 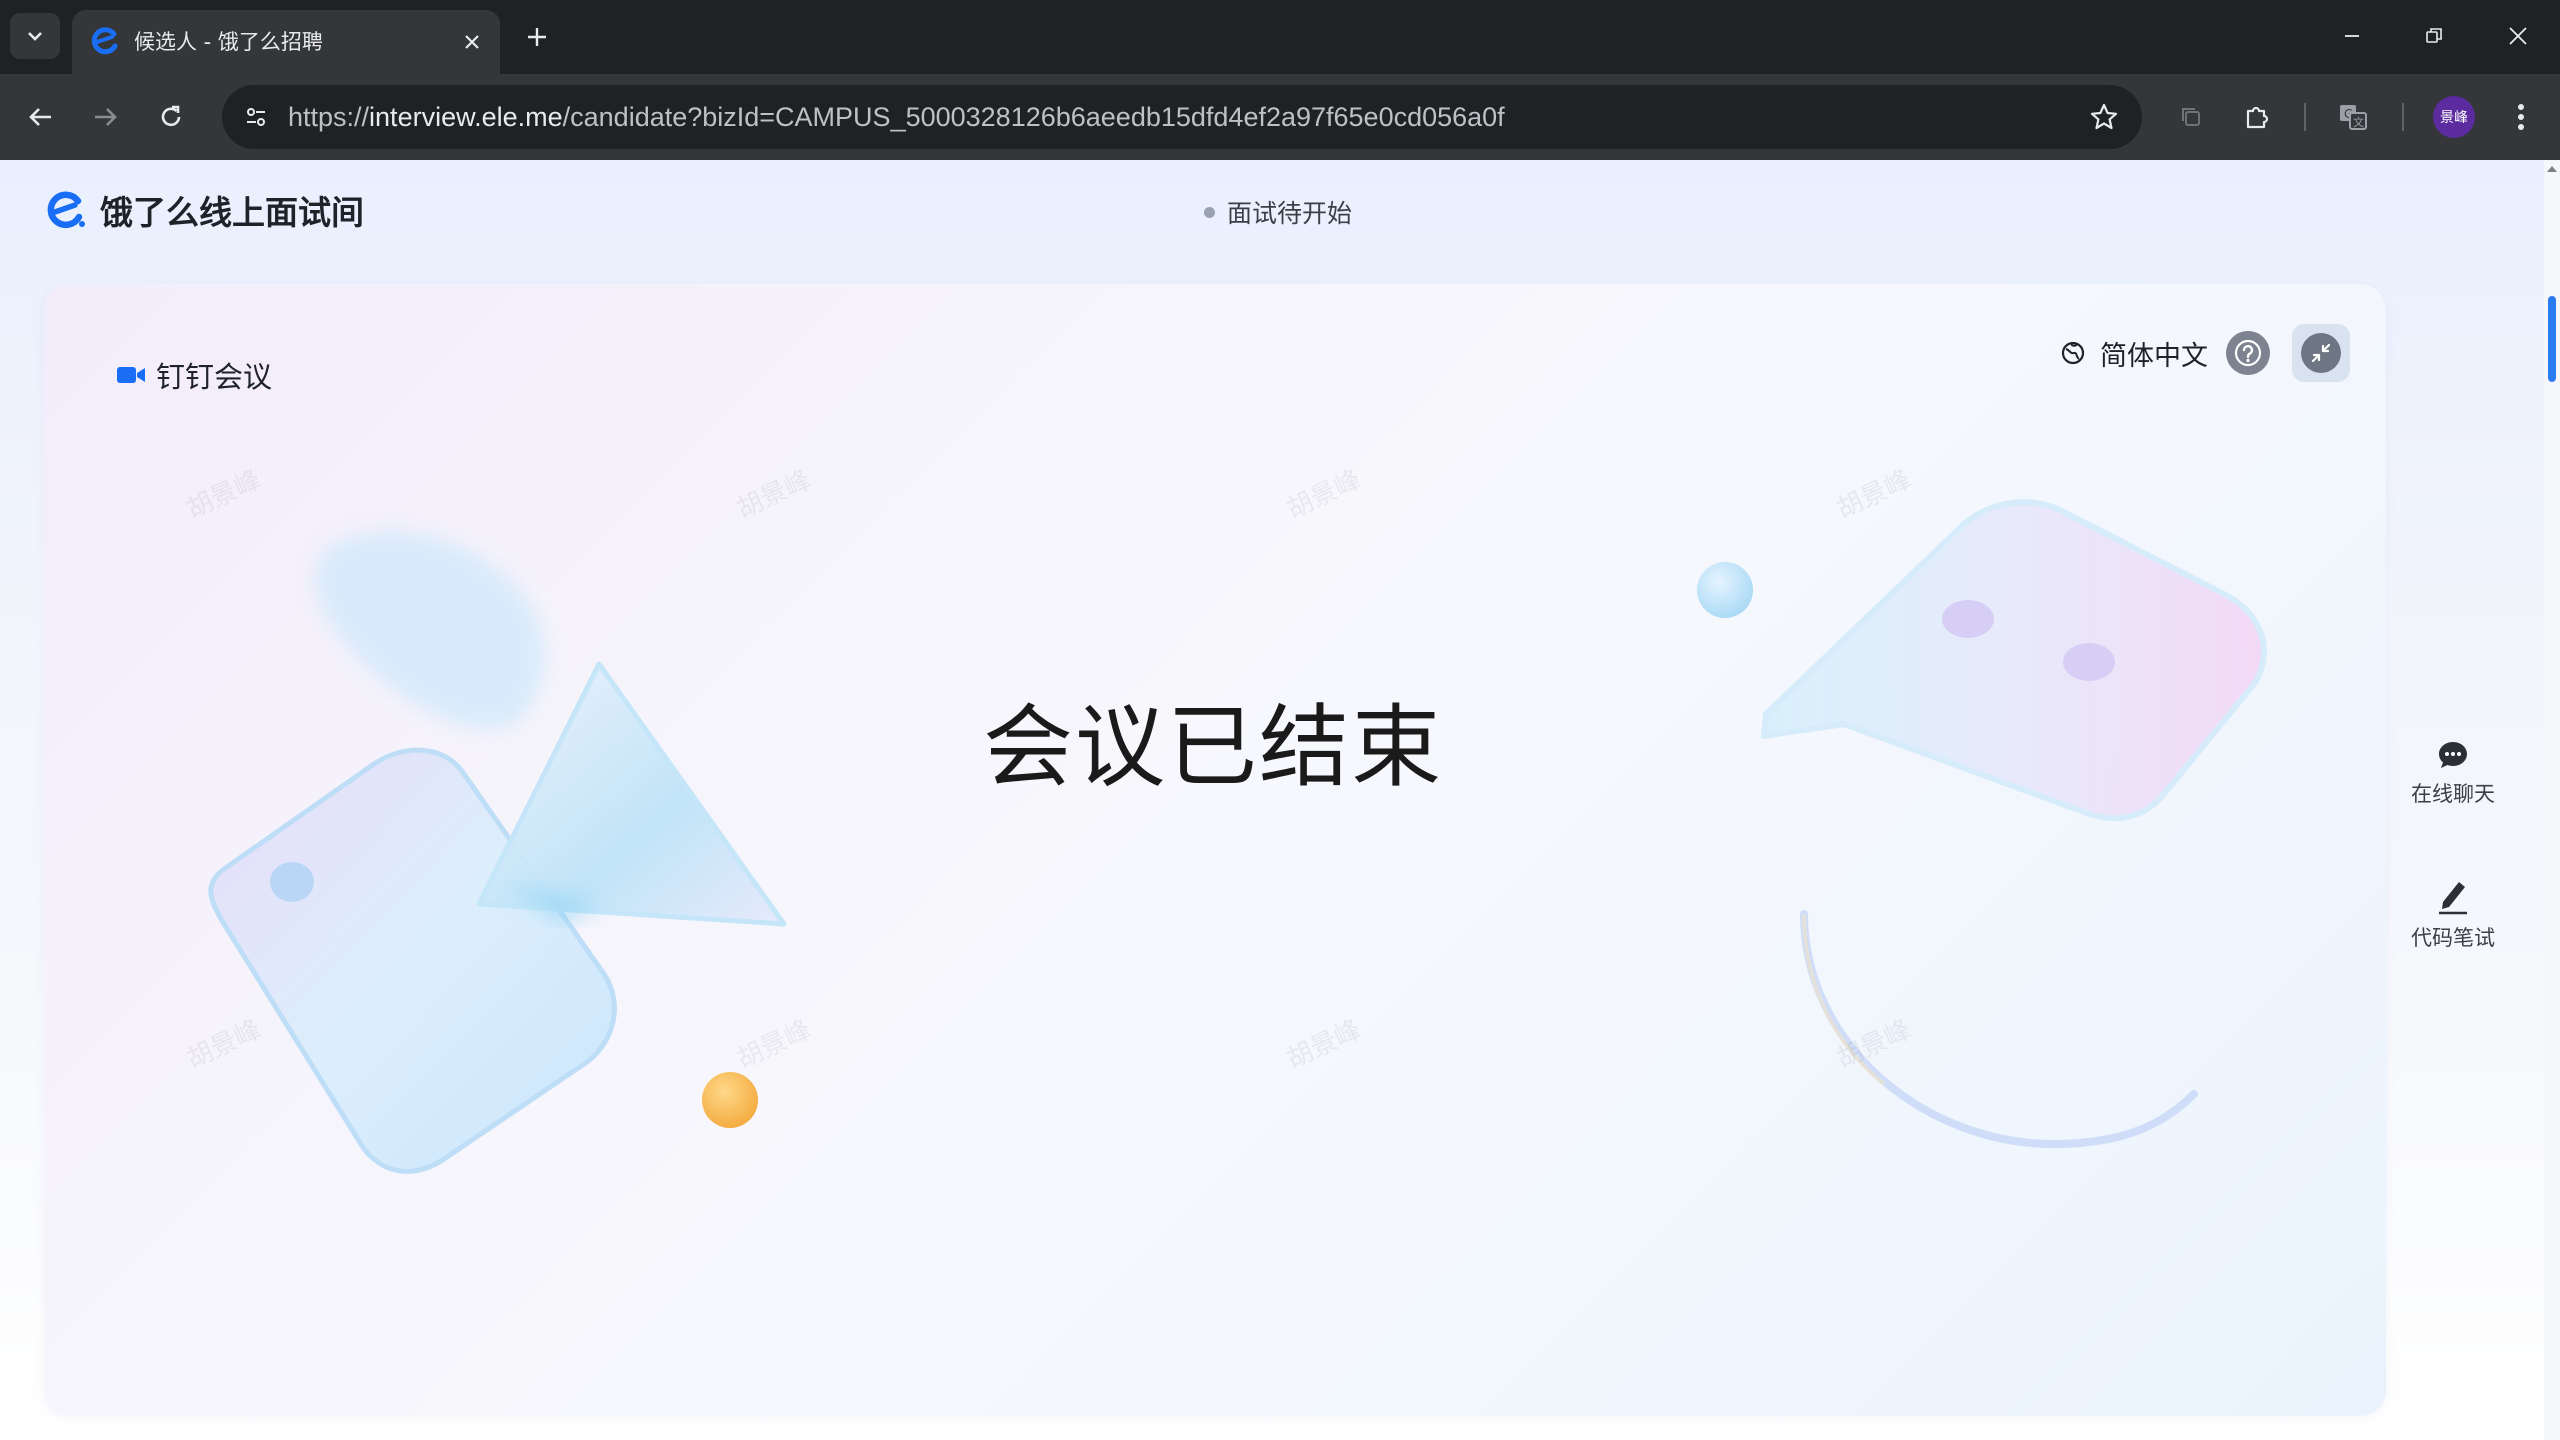 I want to click on online-chat-label: 在线聊天, so click(x=2453, y=794).